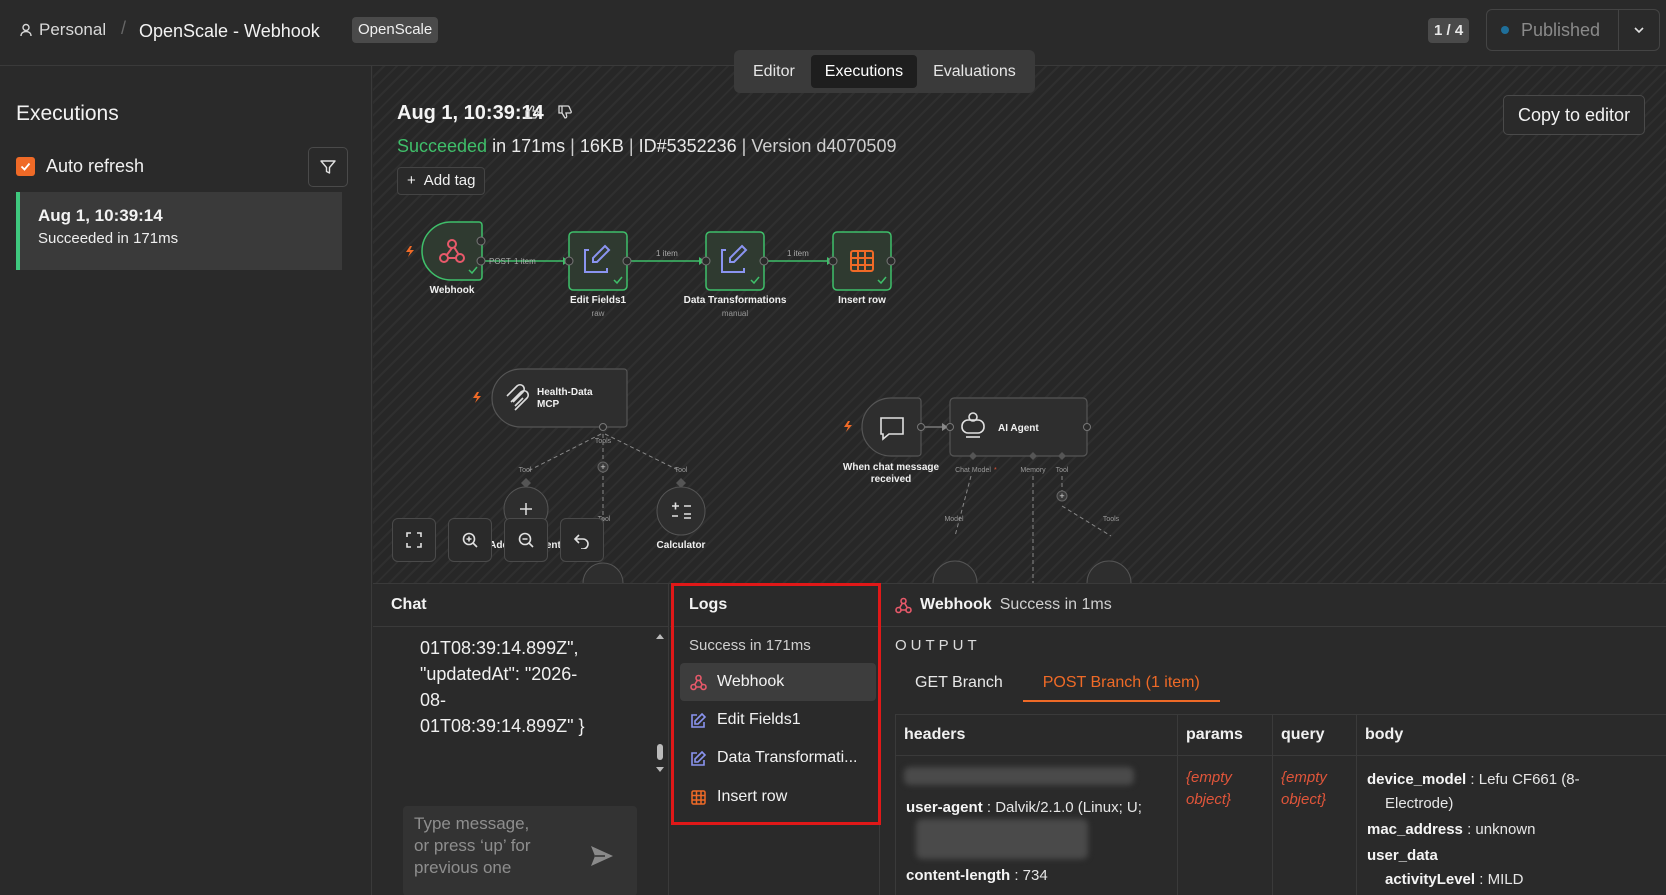 The width and height of the screenshot is (1666, 895). What do you see at coordinates (598, 300) in the screenshot?
I see `node-edit-fields-label: Edit Fields1` at bounding box center [598, 300].